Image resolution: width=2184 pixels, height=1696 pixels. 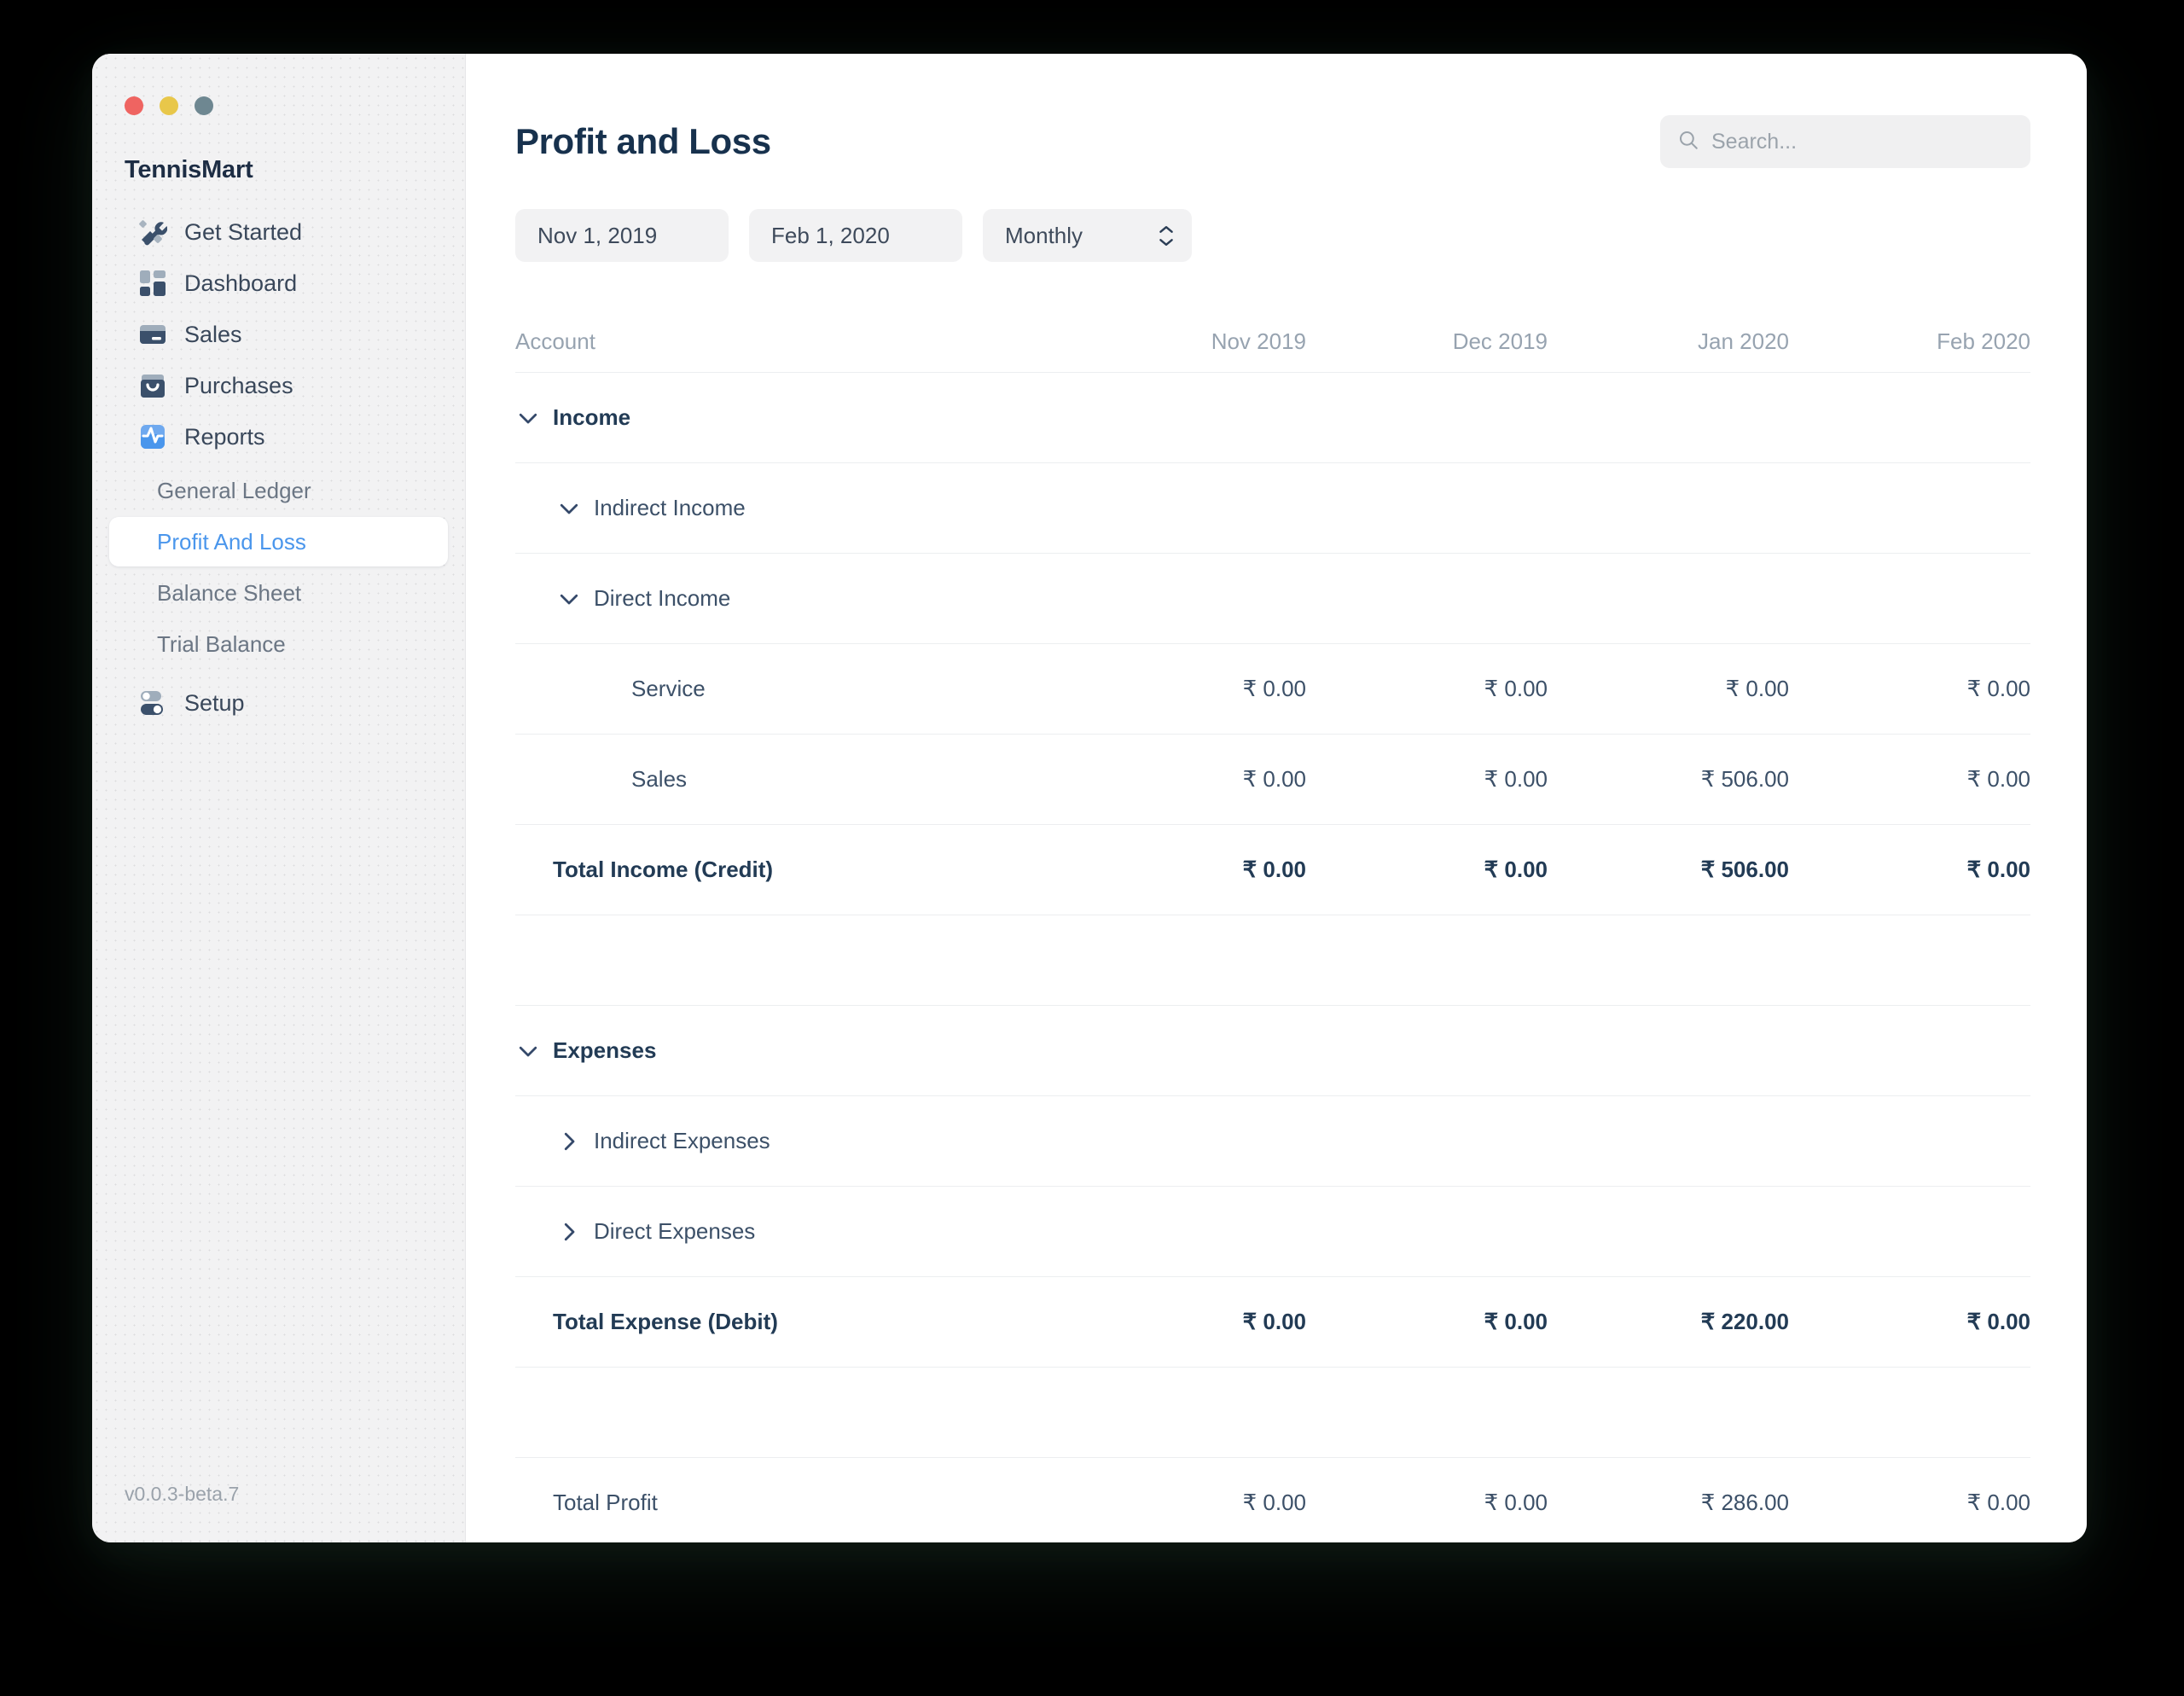 What do you see at coordinates (670, 508) in the screenshot?
I see `row-account-label: Indirect Income` at bounding box center [670, 508].